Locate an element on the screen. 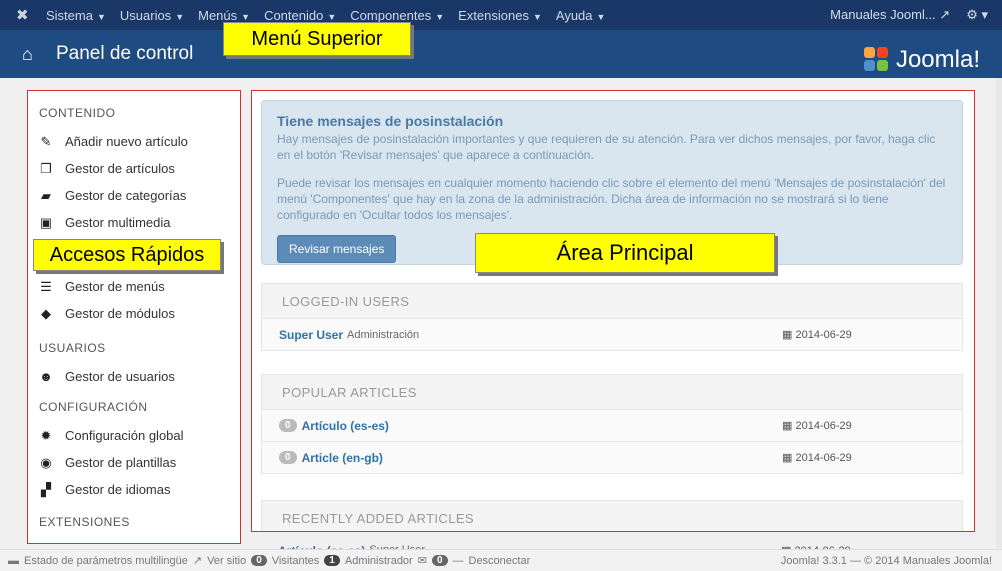  minus-icon: — is located at coordinates (458, 560).